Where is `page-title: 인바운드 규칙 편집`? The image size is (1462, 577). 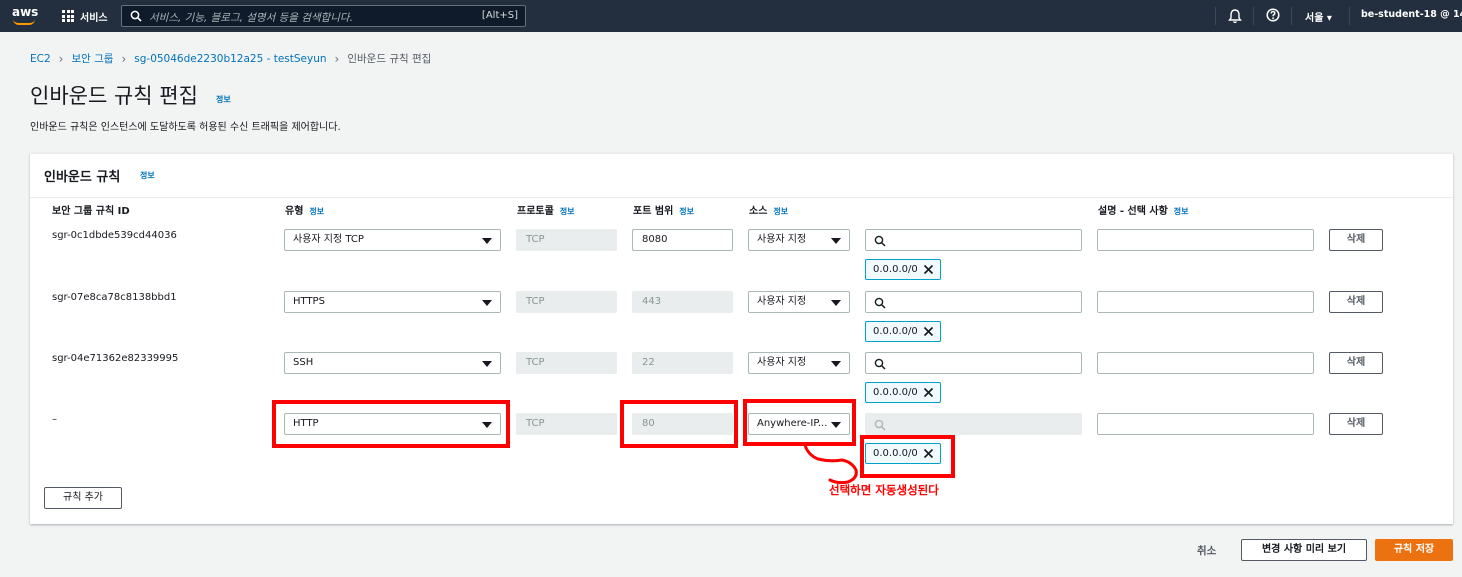
page-title: 인바운드 규칙 편집 is located at coordinates (114, 96).